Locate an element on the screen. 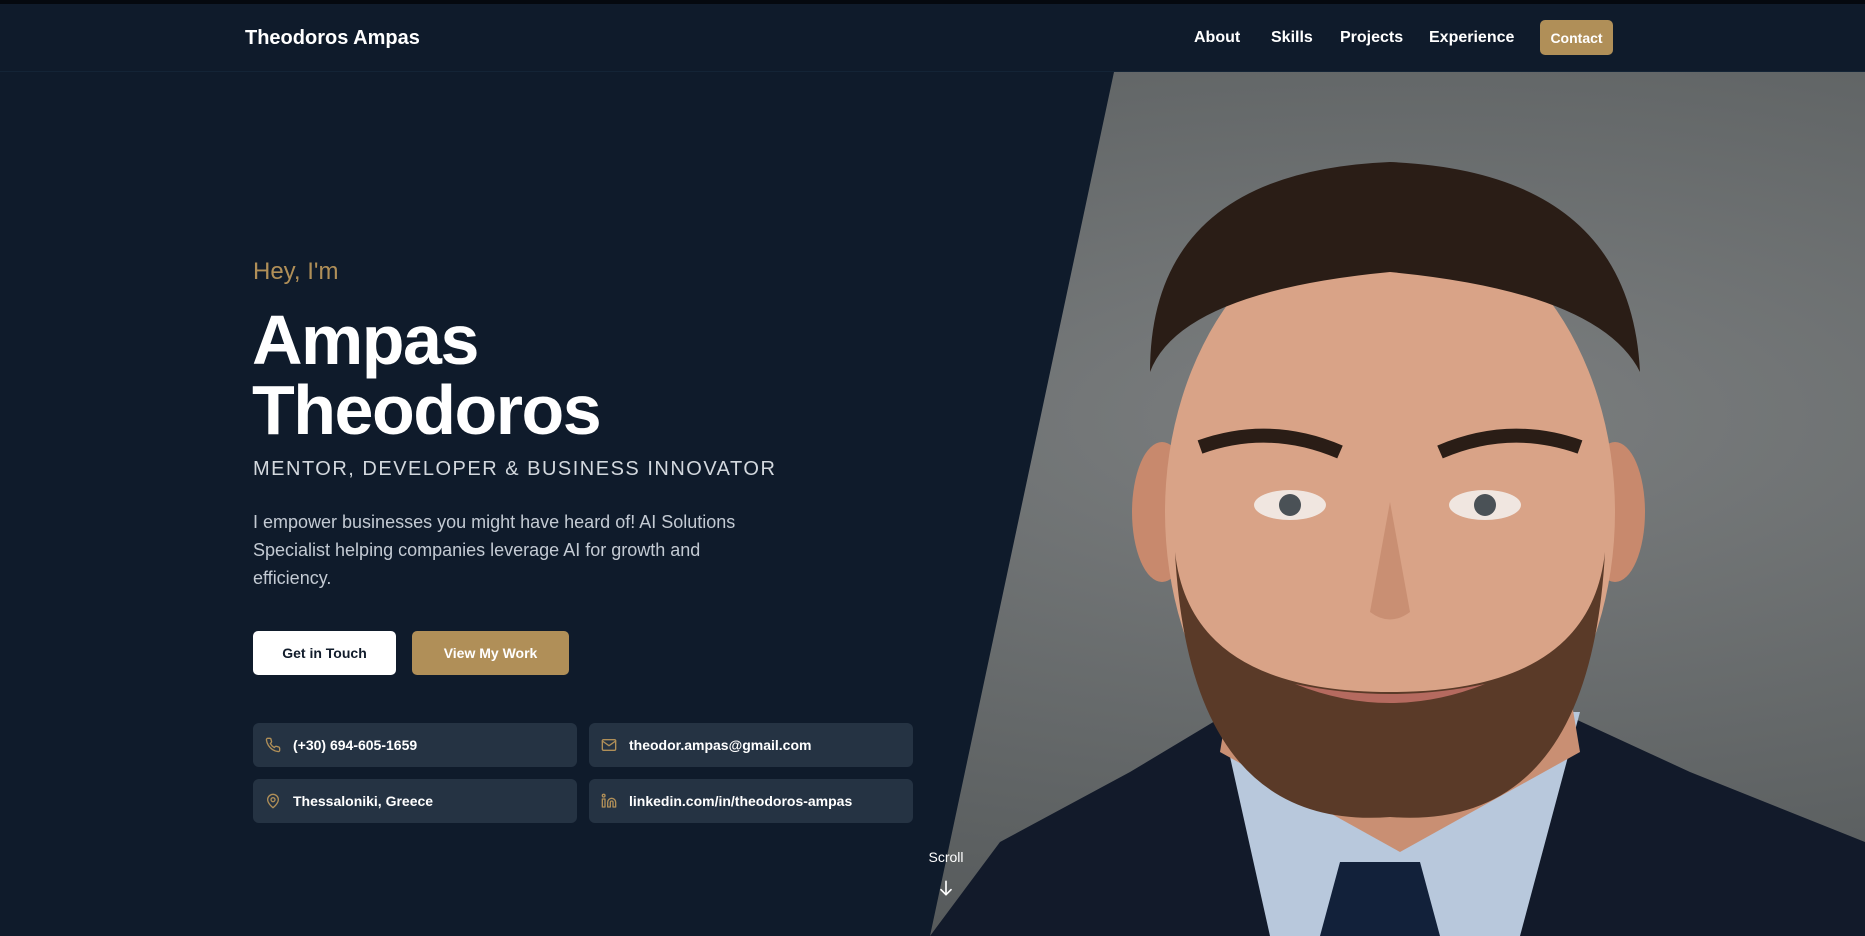  hero-name: Ampas Theodoros is located at coordinates (427, 375).